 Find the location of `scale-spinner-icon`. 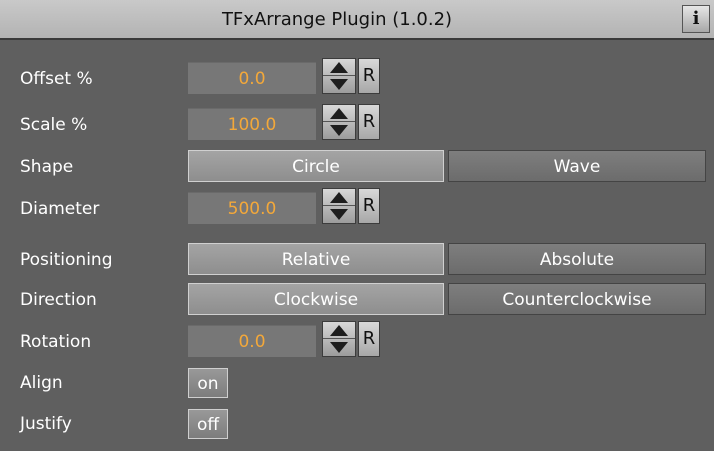

scale-spinner-icon is located at coordinates (339, 122).